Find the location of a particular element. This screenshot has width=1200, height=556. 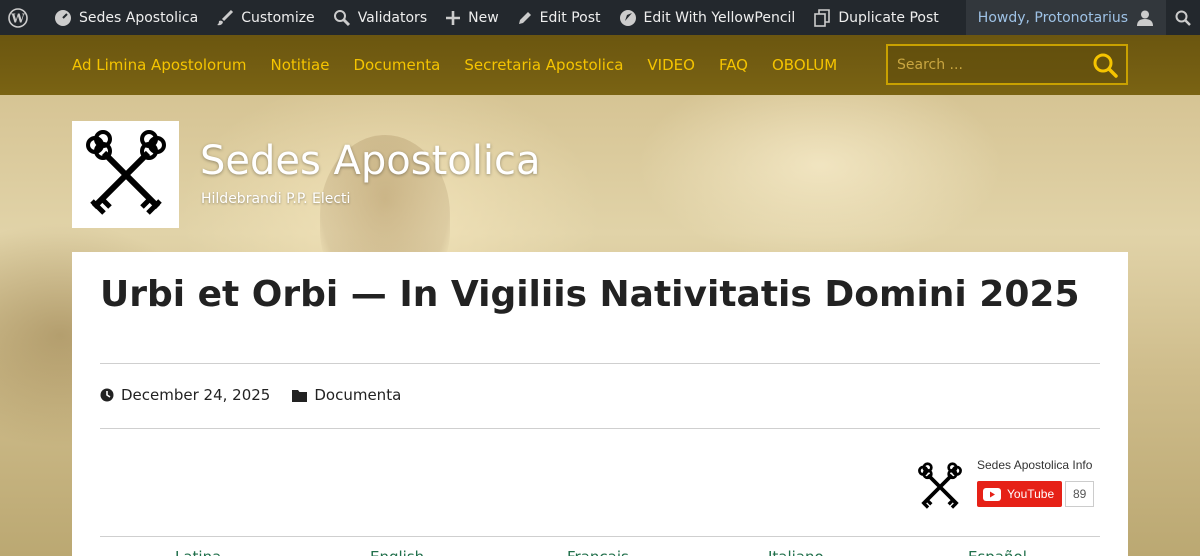

channel-avatar is located at coordinates (940, 487).